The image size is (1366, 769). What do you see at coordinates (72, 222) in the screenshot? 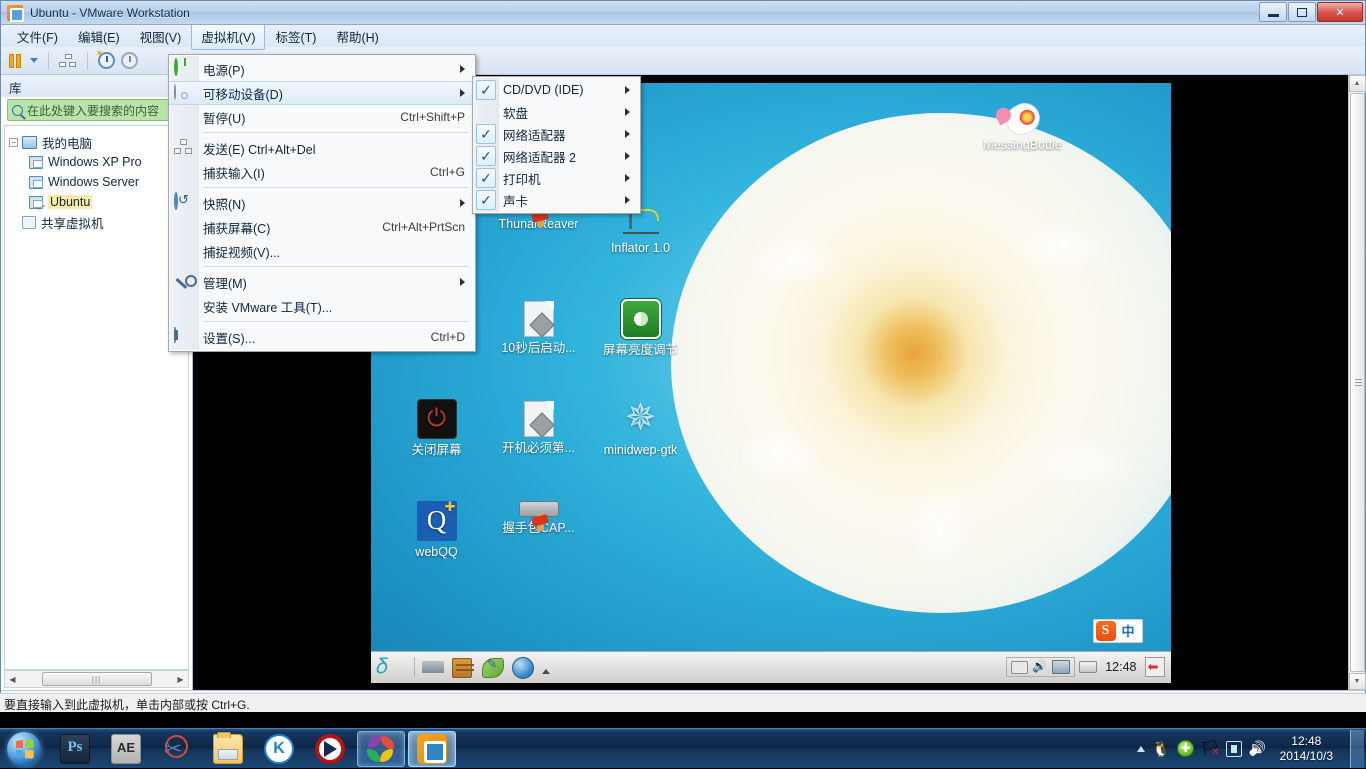
I see `tree-label: 共享虚拟机` at bounding box center [72, 222].